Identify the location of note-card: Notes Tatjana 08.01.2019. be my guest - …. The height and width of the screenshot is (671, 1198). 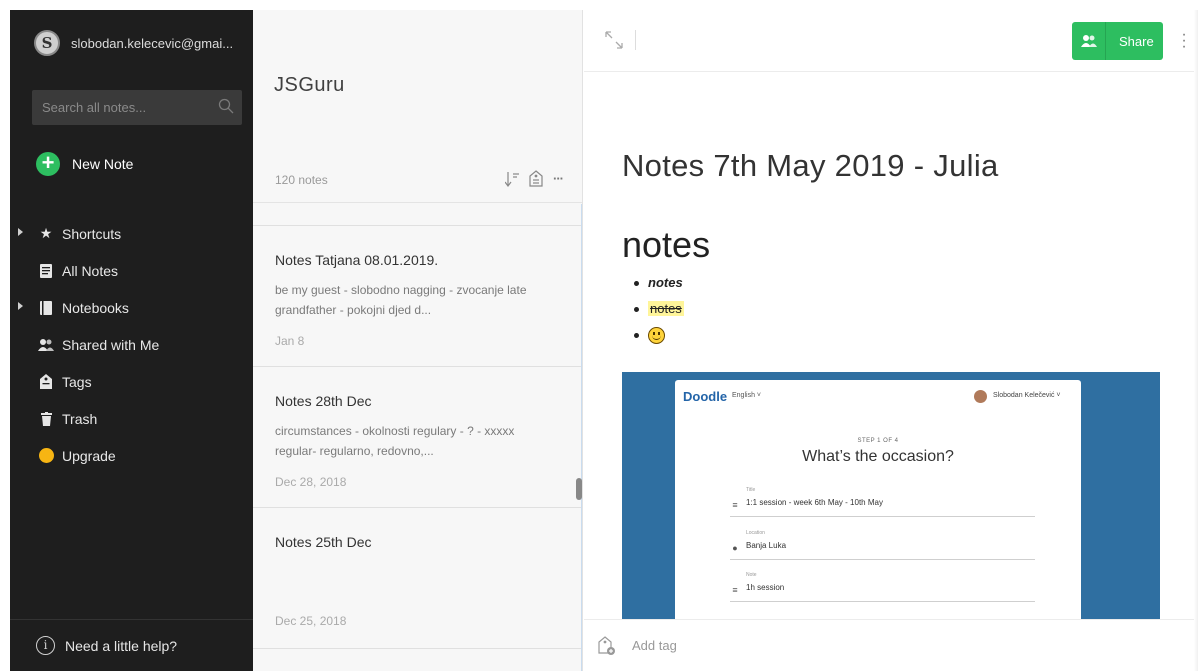
(417, 296).